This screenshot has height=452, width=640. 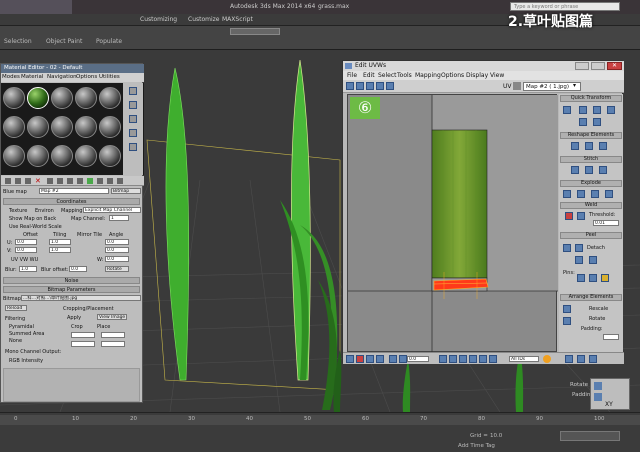 I want to click on auto-pin-icon, so click(x=605, y=278).